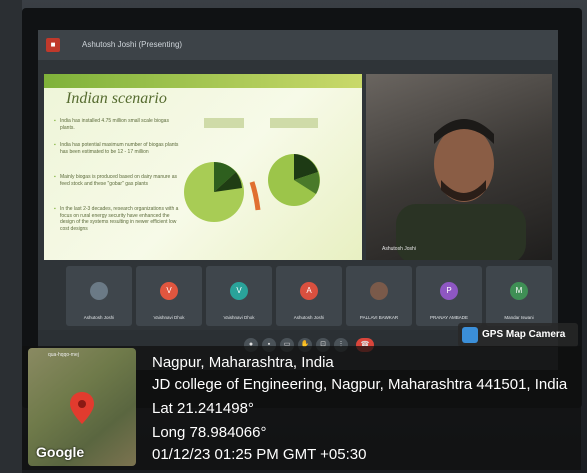 This screenshot has height=473, width=587. I want to click on map-thumbnail: qua-hqqo-mej Google, so click(82, 407).